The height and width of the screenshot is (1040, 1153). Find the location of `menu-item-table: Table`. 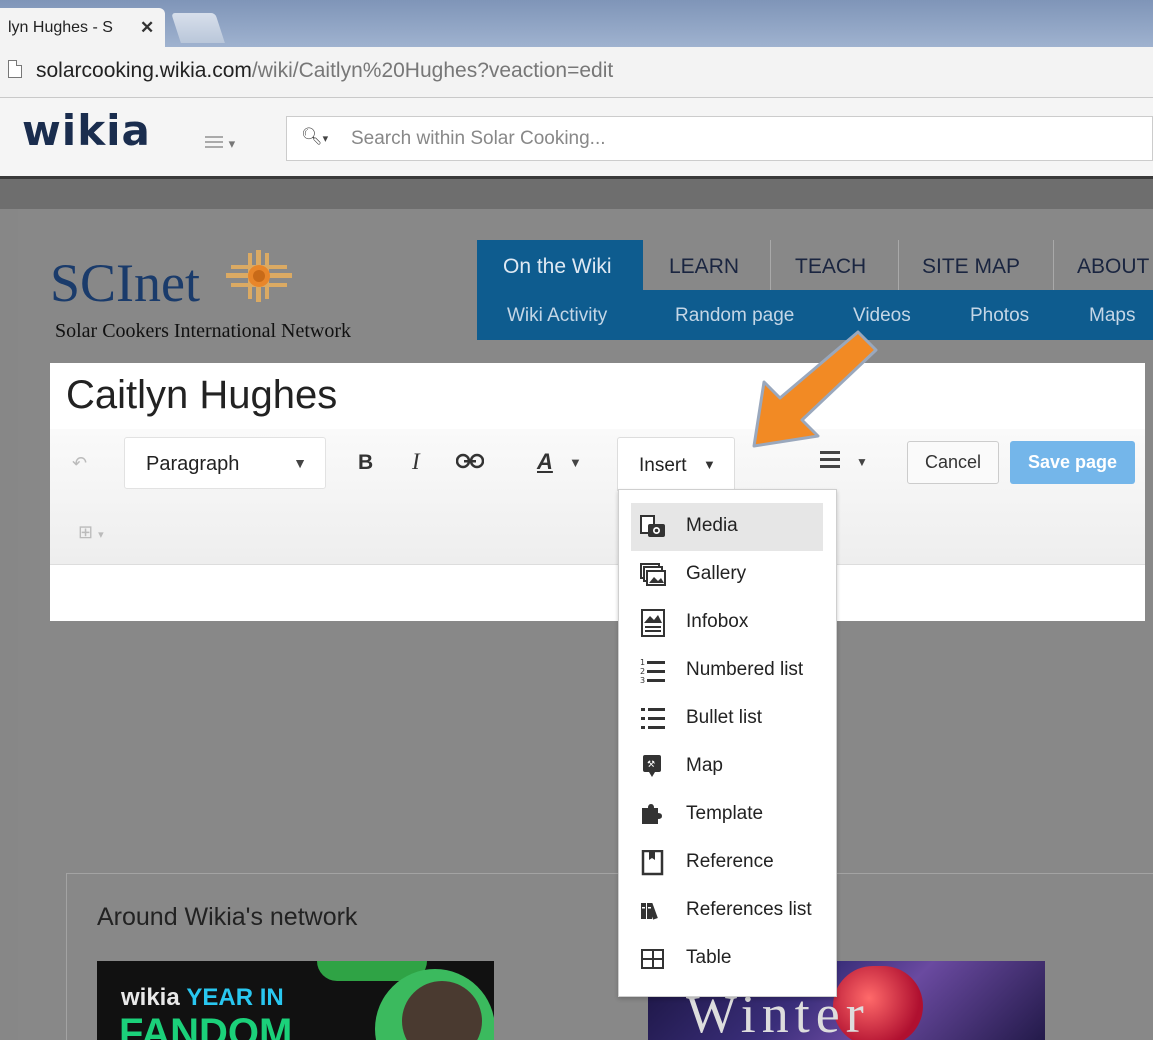

menu-item-table: Table is located at coordinates (727, 959).